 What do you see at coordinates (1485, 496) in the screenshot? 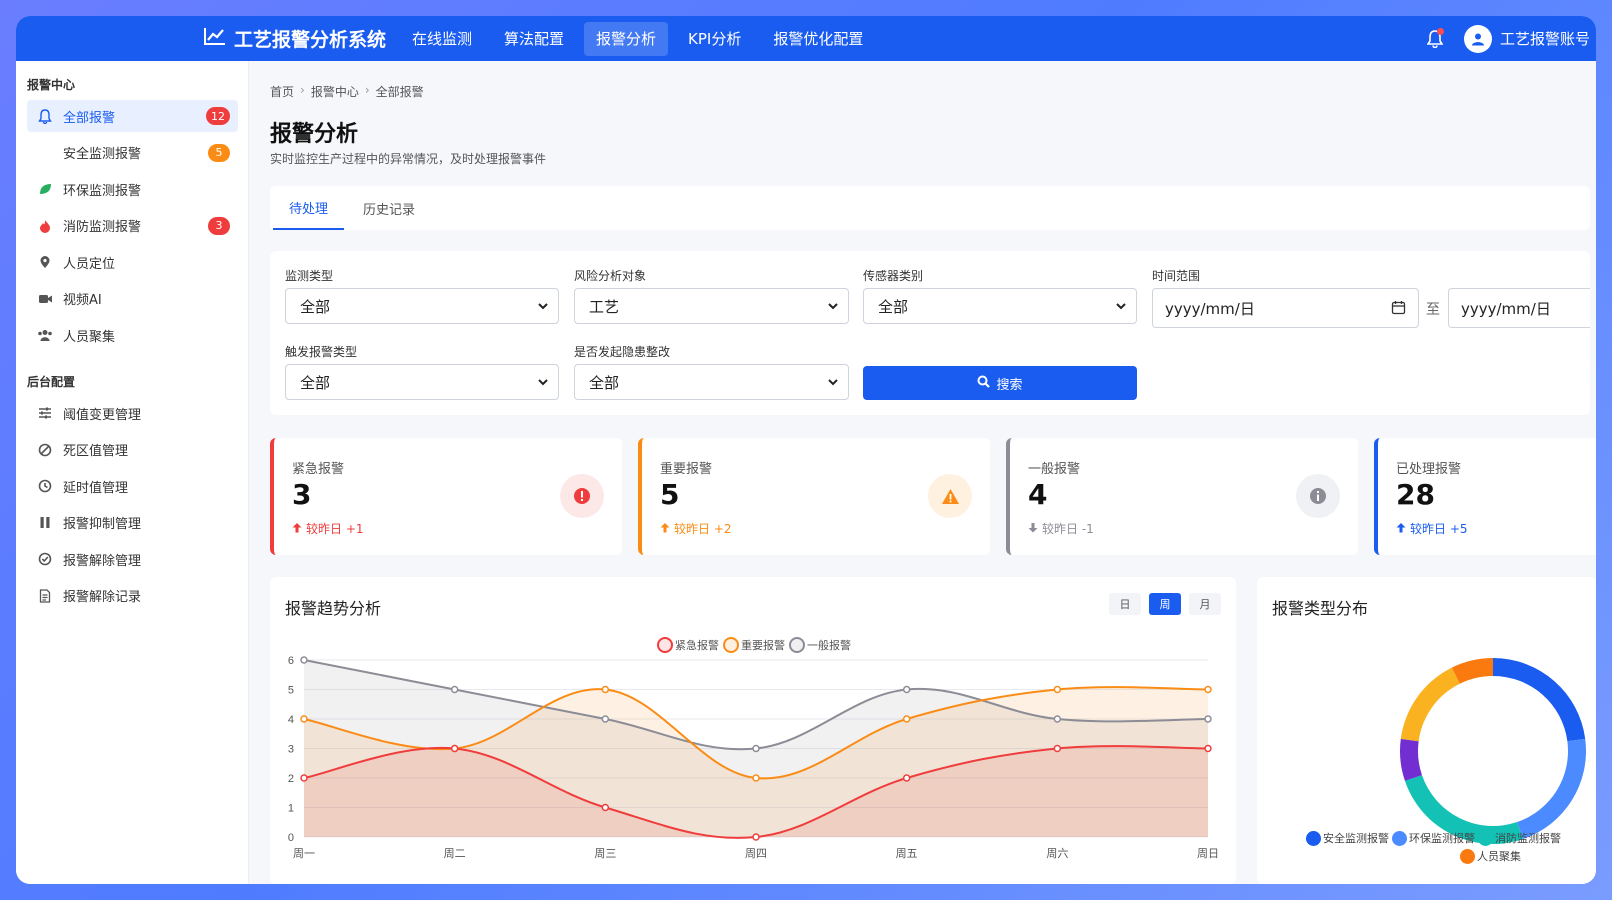
I see `stat-card-3: 已处理报警 28 较昨日 +5` at bounding box center [1485, 496].